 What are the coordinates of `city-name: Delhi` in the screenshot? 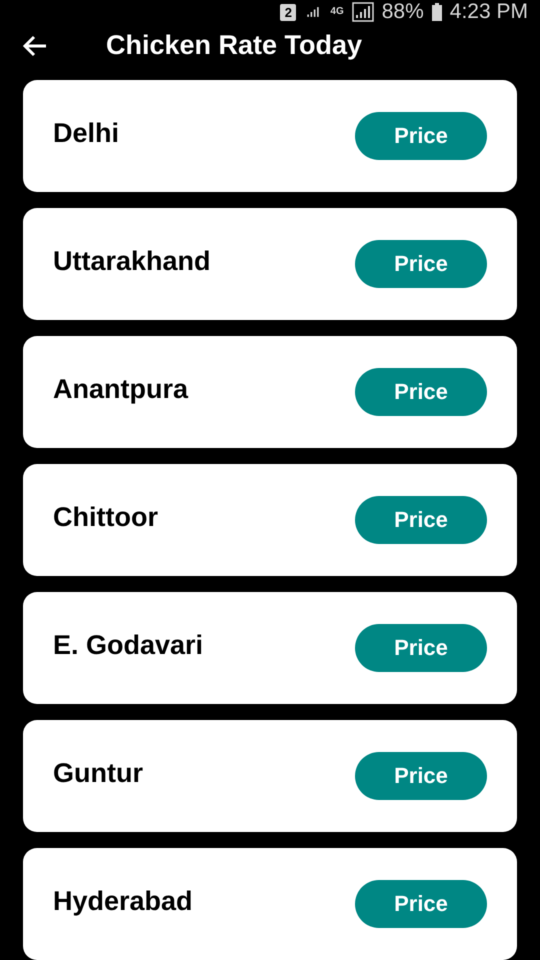 It's located at (86, 134).